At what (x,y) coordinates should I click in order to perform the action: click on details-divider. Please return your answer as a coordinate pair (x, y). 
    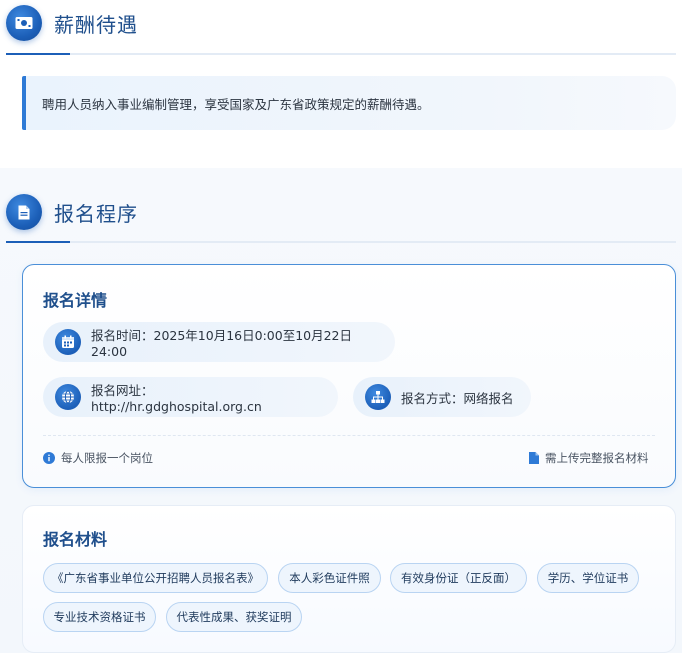
    Looking at the image, I should click on (349, 435).